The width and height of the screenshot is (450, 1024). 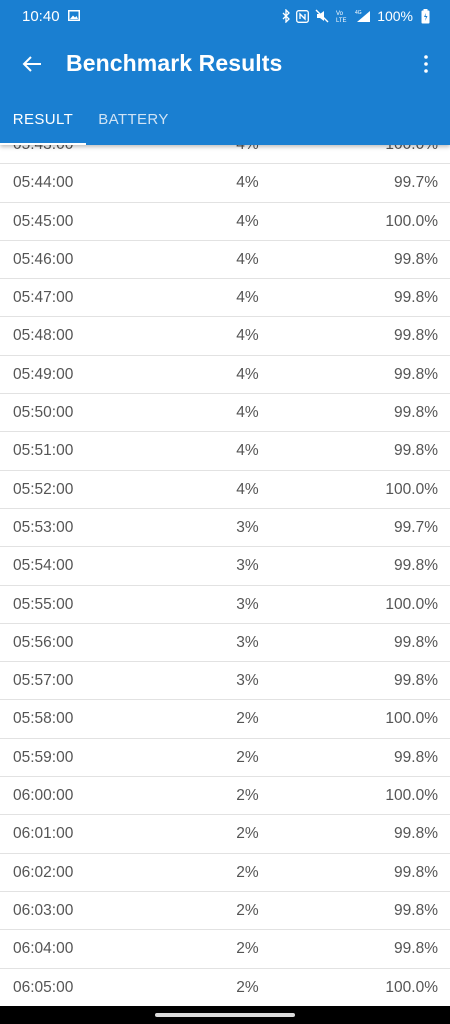 What do you see at coordinates (363, 16) in the screenshot?
I see `signal-4g-icon: 4G` at bounding box center [363, 16].